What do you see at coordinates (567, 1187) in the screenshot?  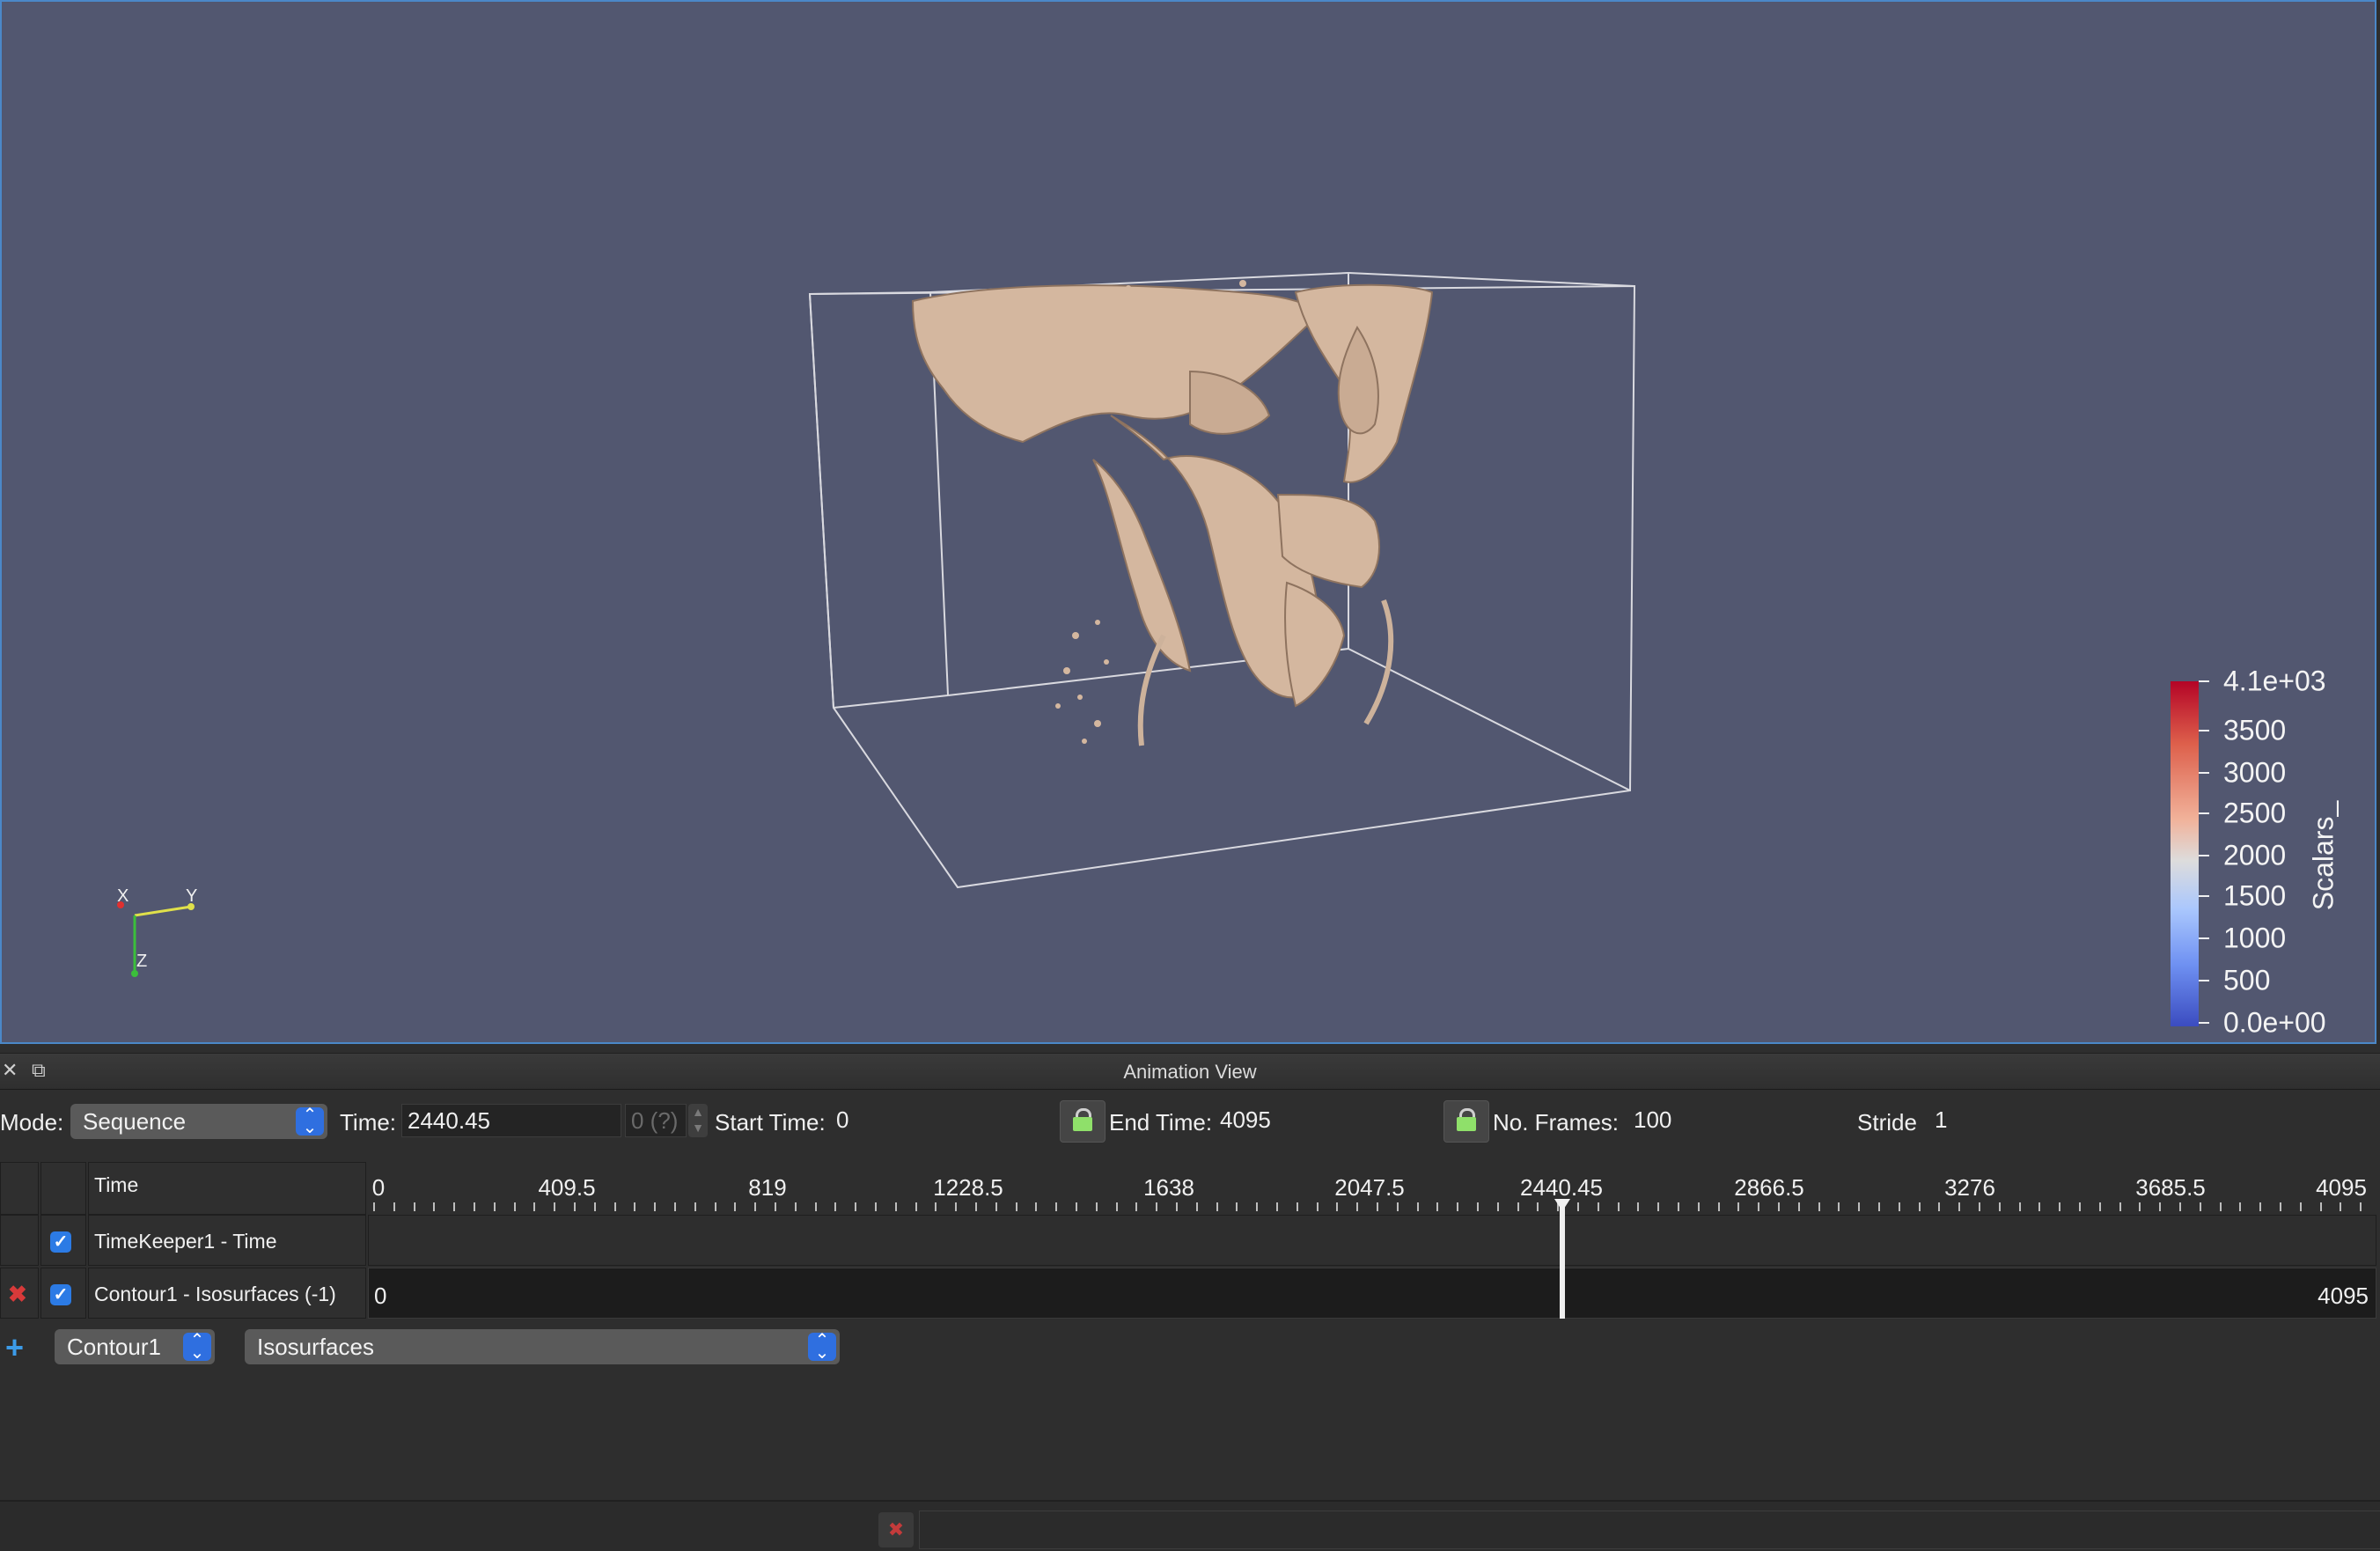 I see `ruler-tick-label: 409.5` at bounding box center [567, 1187].